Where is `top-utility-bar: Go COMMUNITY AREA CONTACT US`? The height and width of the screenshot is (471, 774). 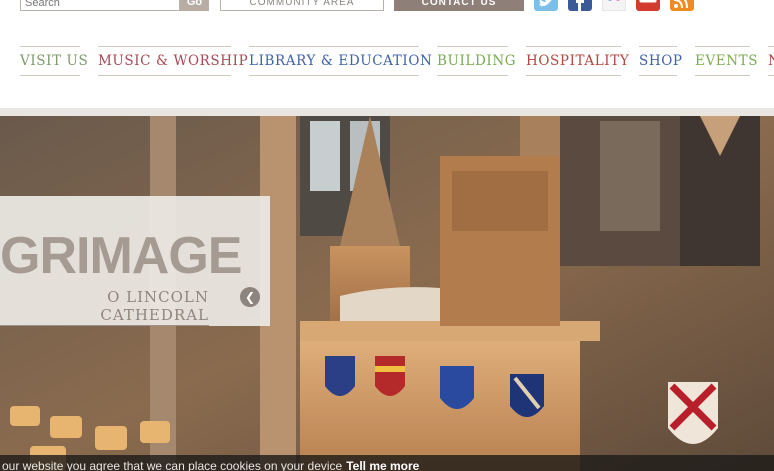 top-utility-bar: Go COMMUNITY AREA CONTACT US is located at coordinates (387, 7).